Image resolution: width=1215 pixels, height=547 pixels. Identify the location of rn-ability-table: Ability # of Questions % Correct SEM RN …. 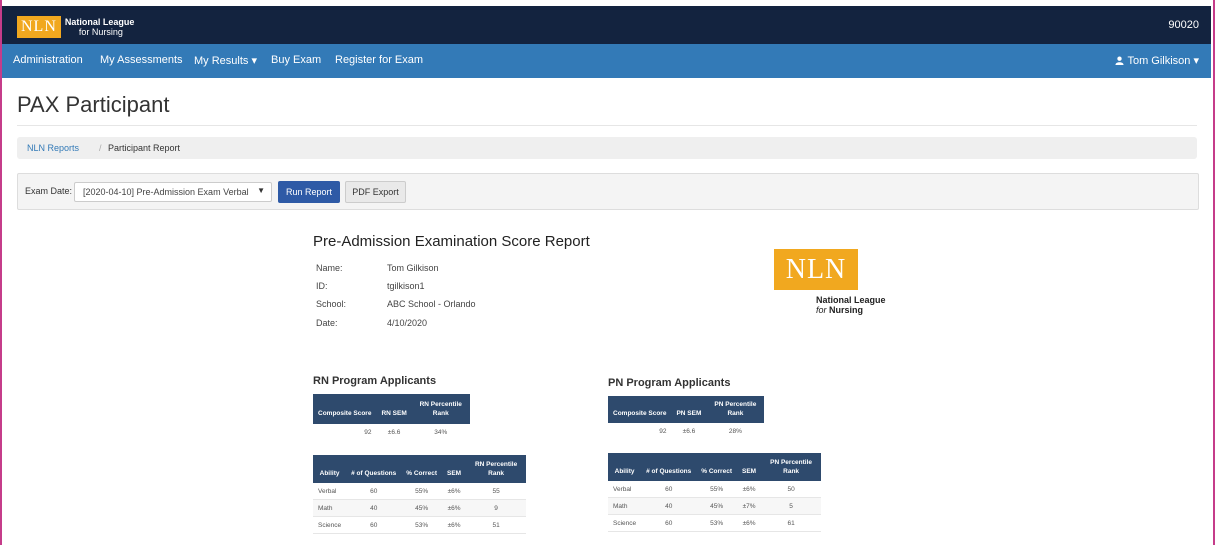
(420, 494).